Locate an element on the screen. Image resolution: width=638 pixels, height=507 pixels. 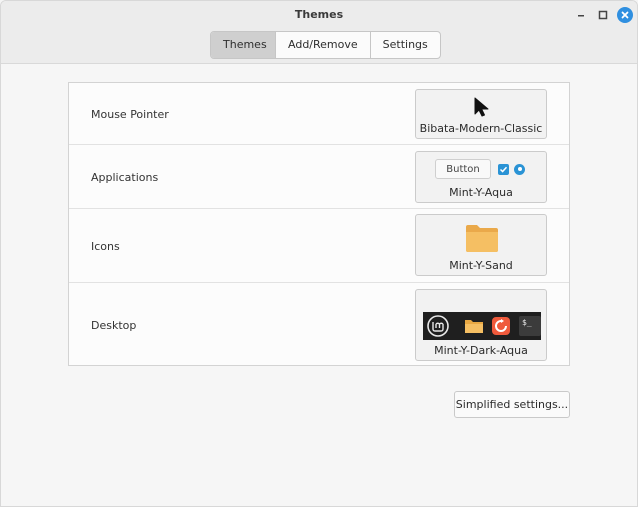
header-bar: Themes Themes Add/Remove Settings is located at coordinates (319, 32).